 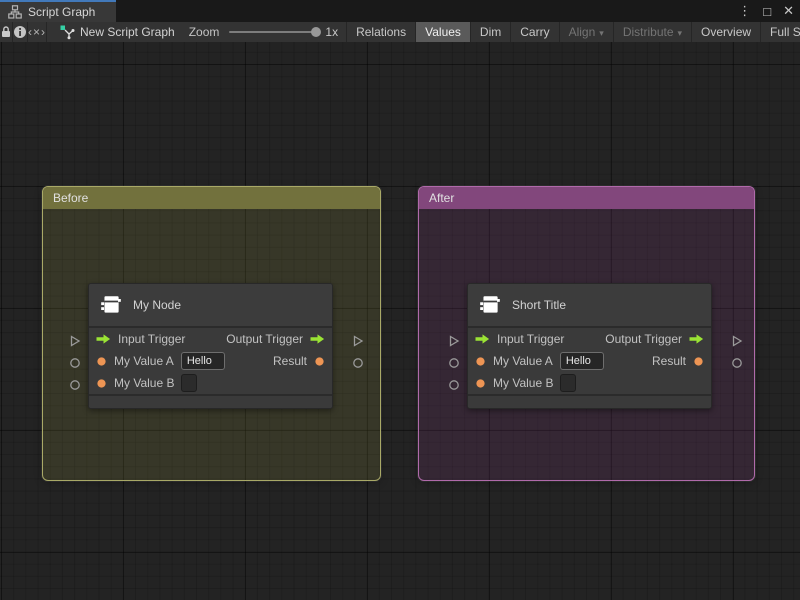 I want to click on node-header: Short Title, so click(x=589, y=306).